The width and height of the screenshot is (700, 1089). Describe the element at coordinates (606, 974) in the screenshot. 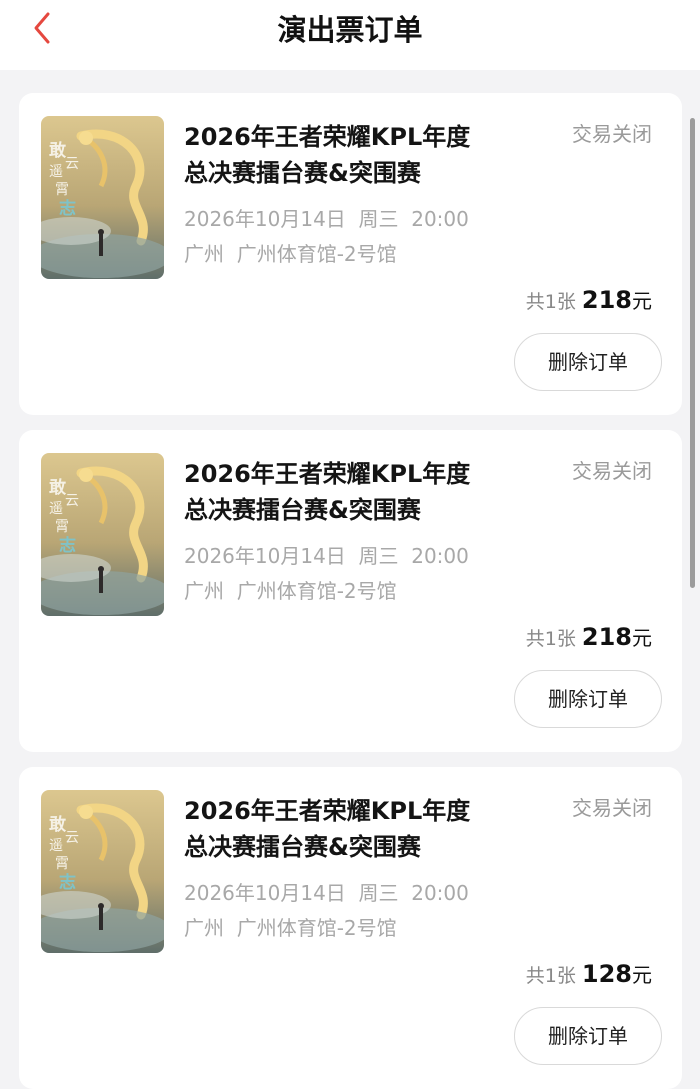

I see `order-price: 128` at that location.